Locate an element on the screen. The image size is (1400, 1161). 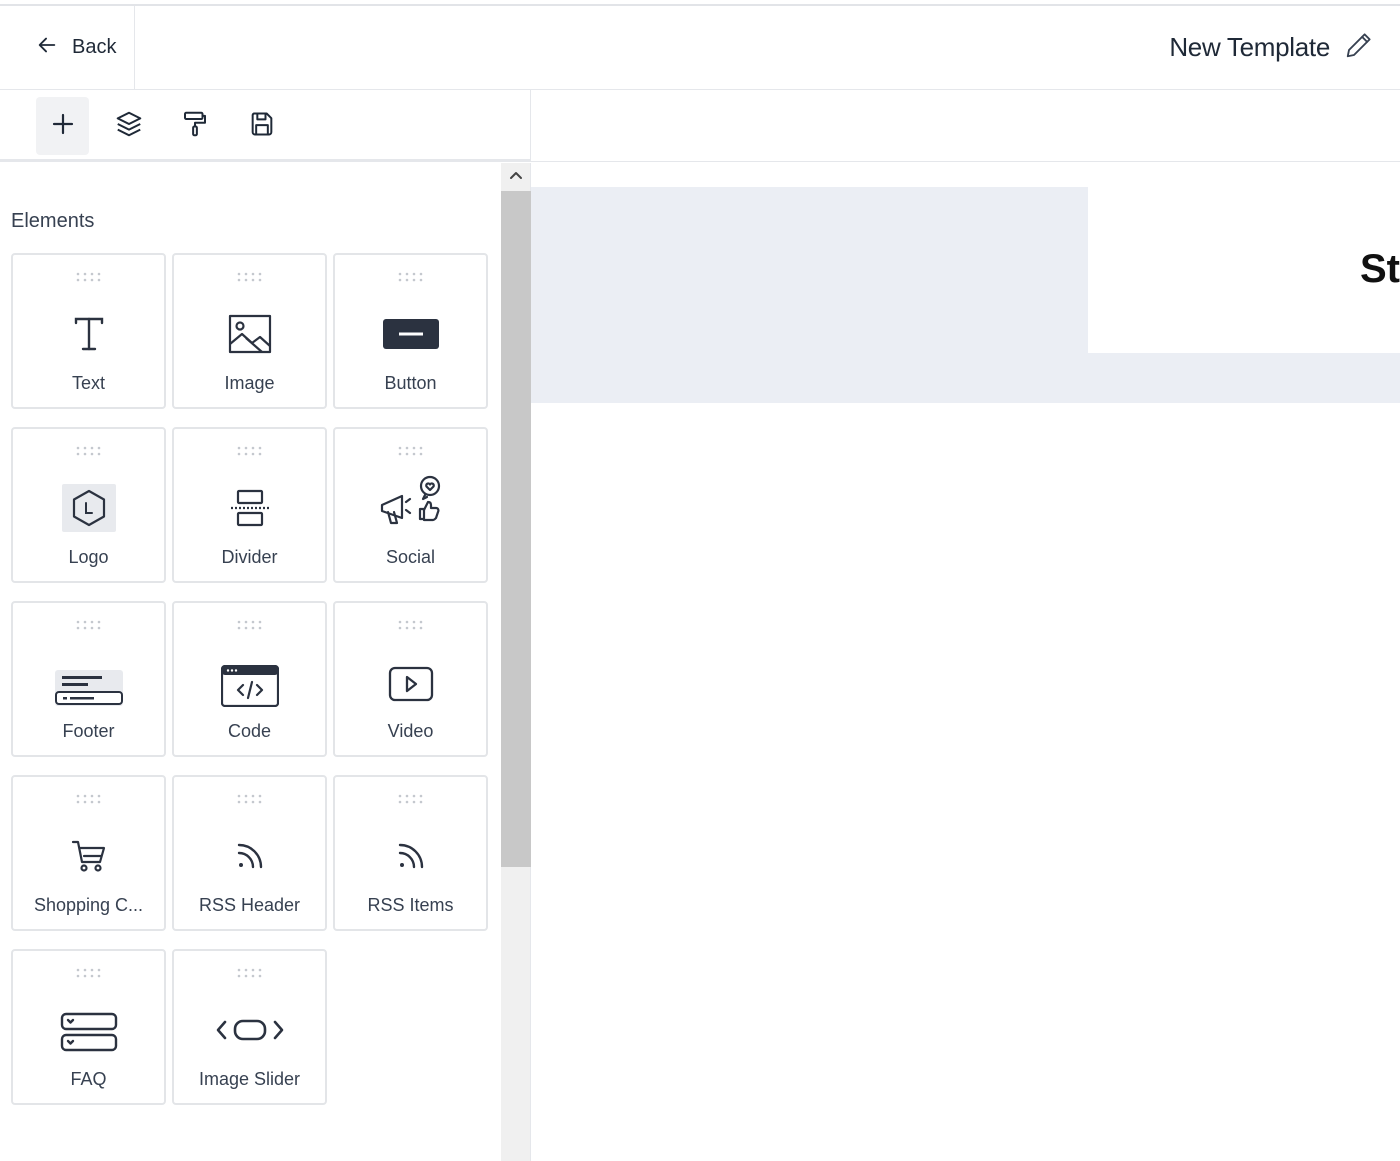
chevron-up-icon is located at coordinates (516, 176).